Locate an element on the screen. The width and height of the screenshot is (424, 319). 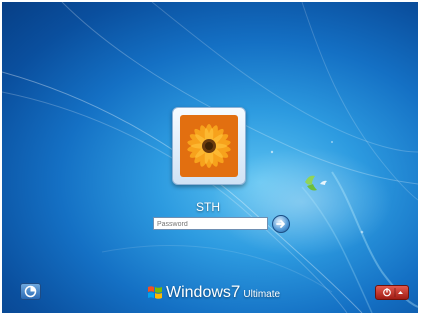
arrow-right-icon is located at coordinates (280, 224).